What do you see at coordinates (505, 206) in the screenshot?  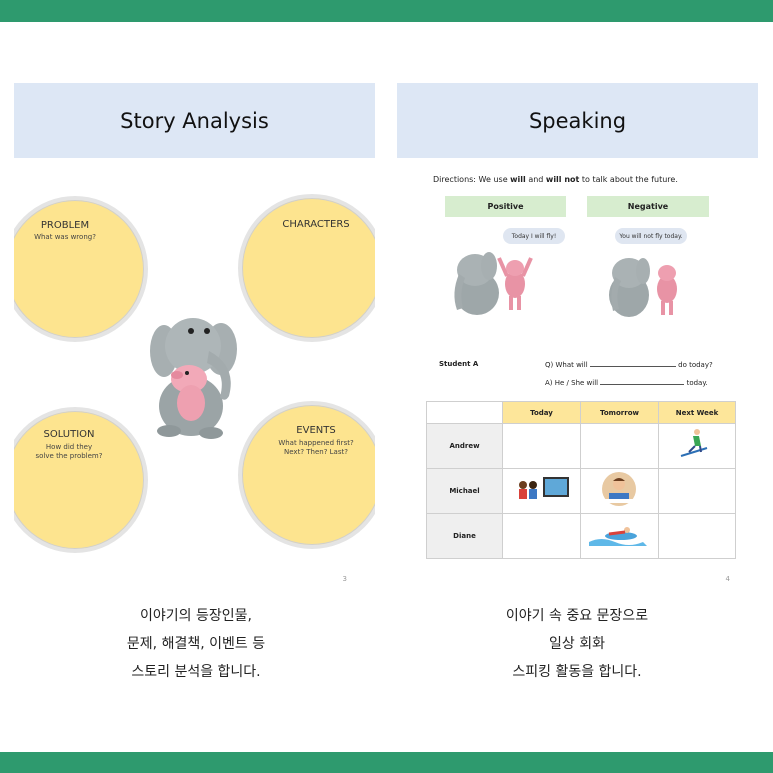 I see `positive-label: Positive` at bounding box center [505, 206].